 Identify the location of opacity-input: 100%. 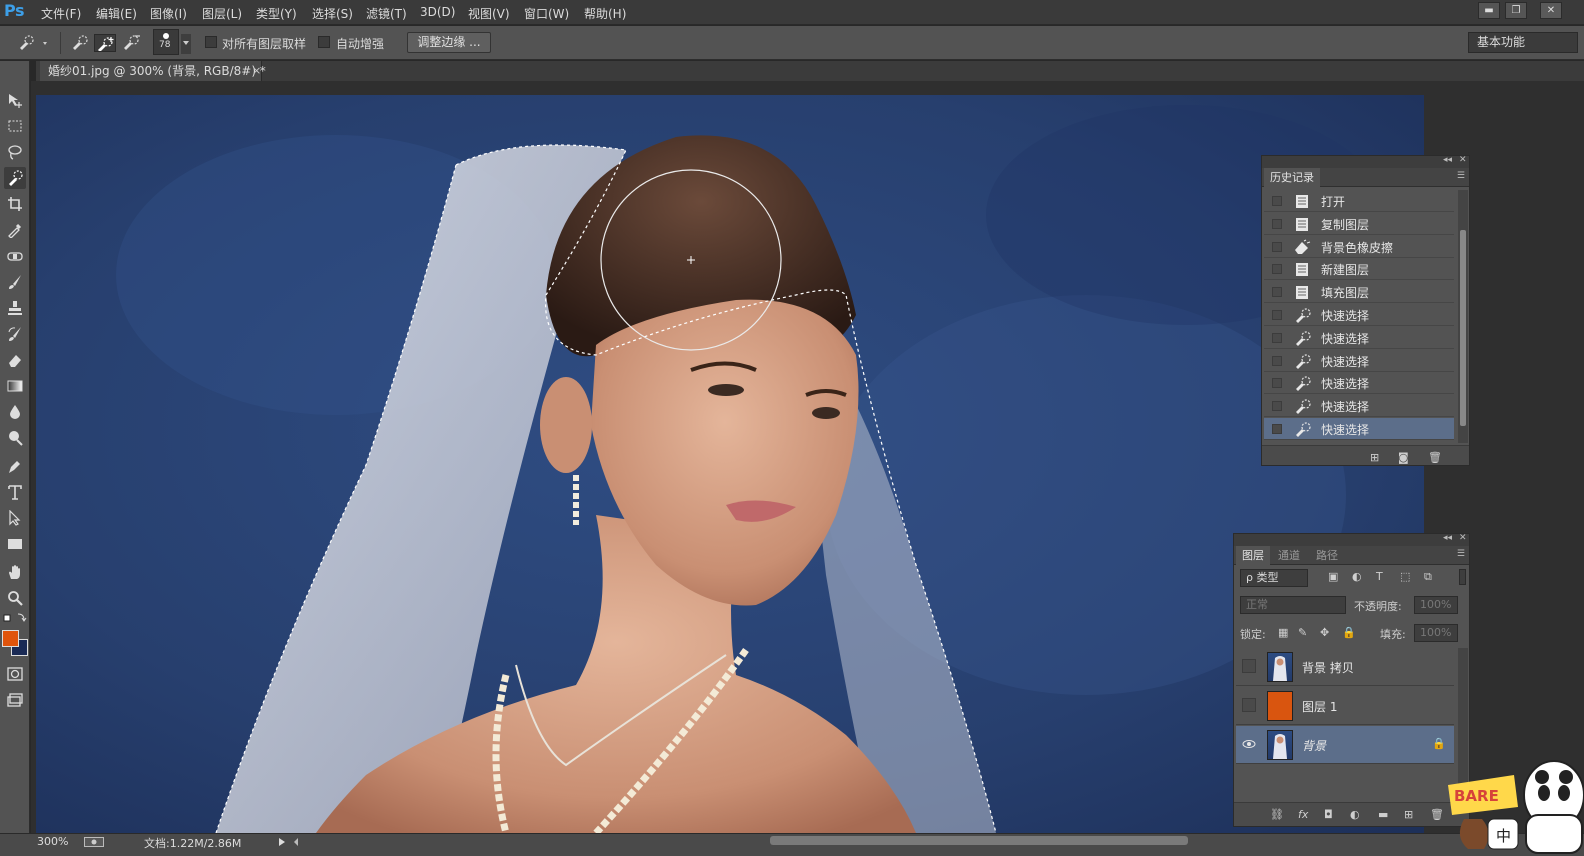
(1436, 605).